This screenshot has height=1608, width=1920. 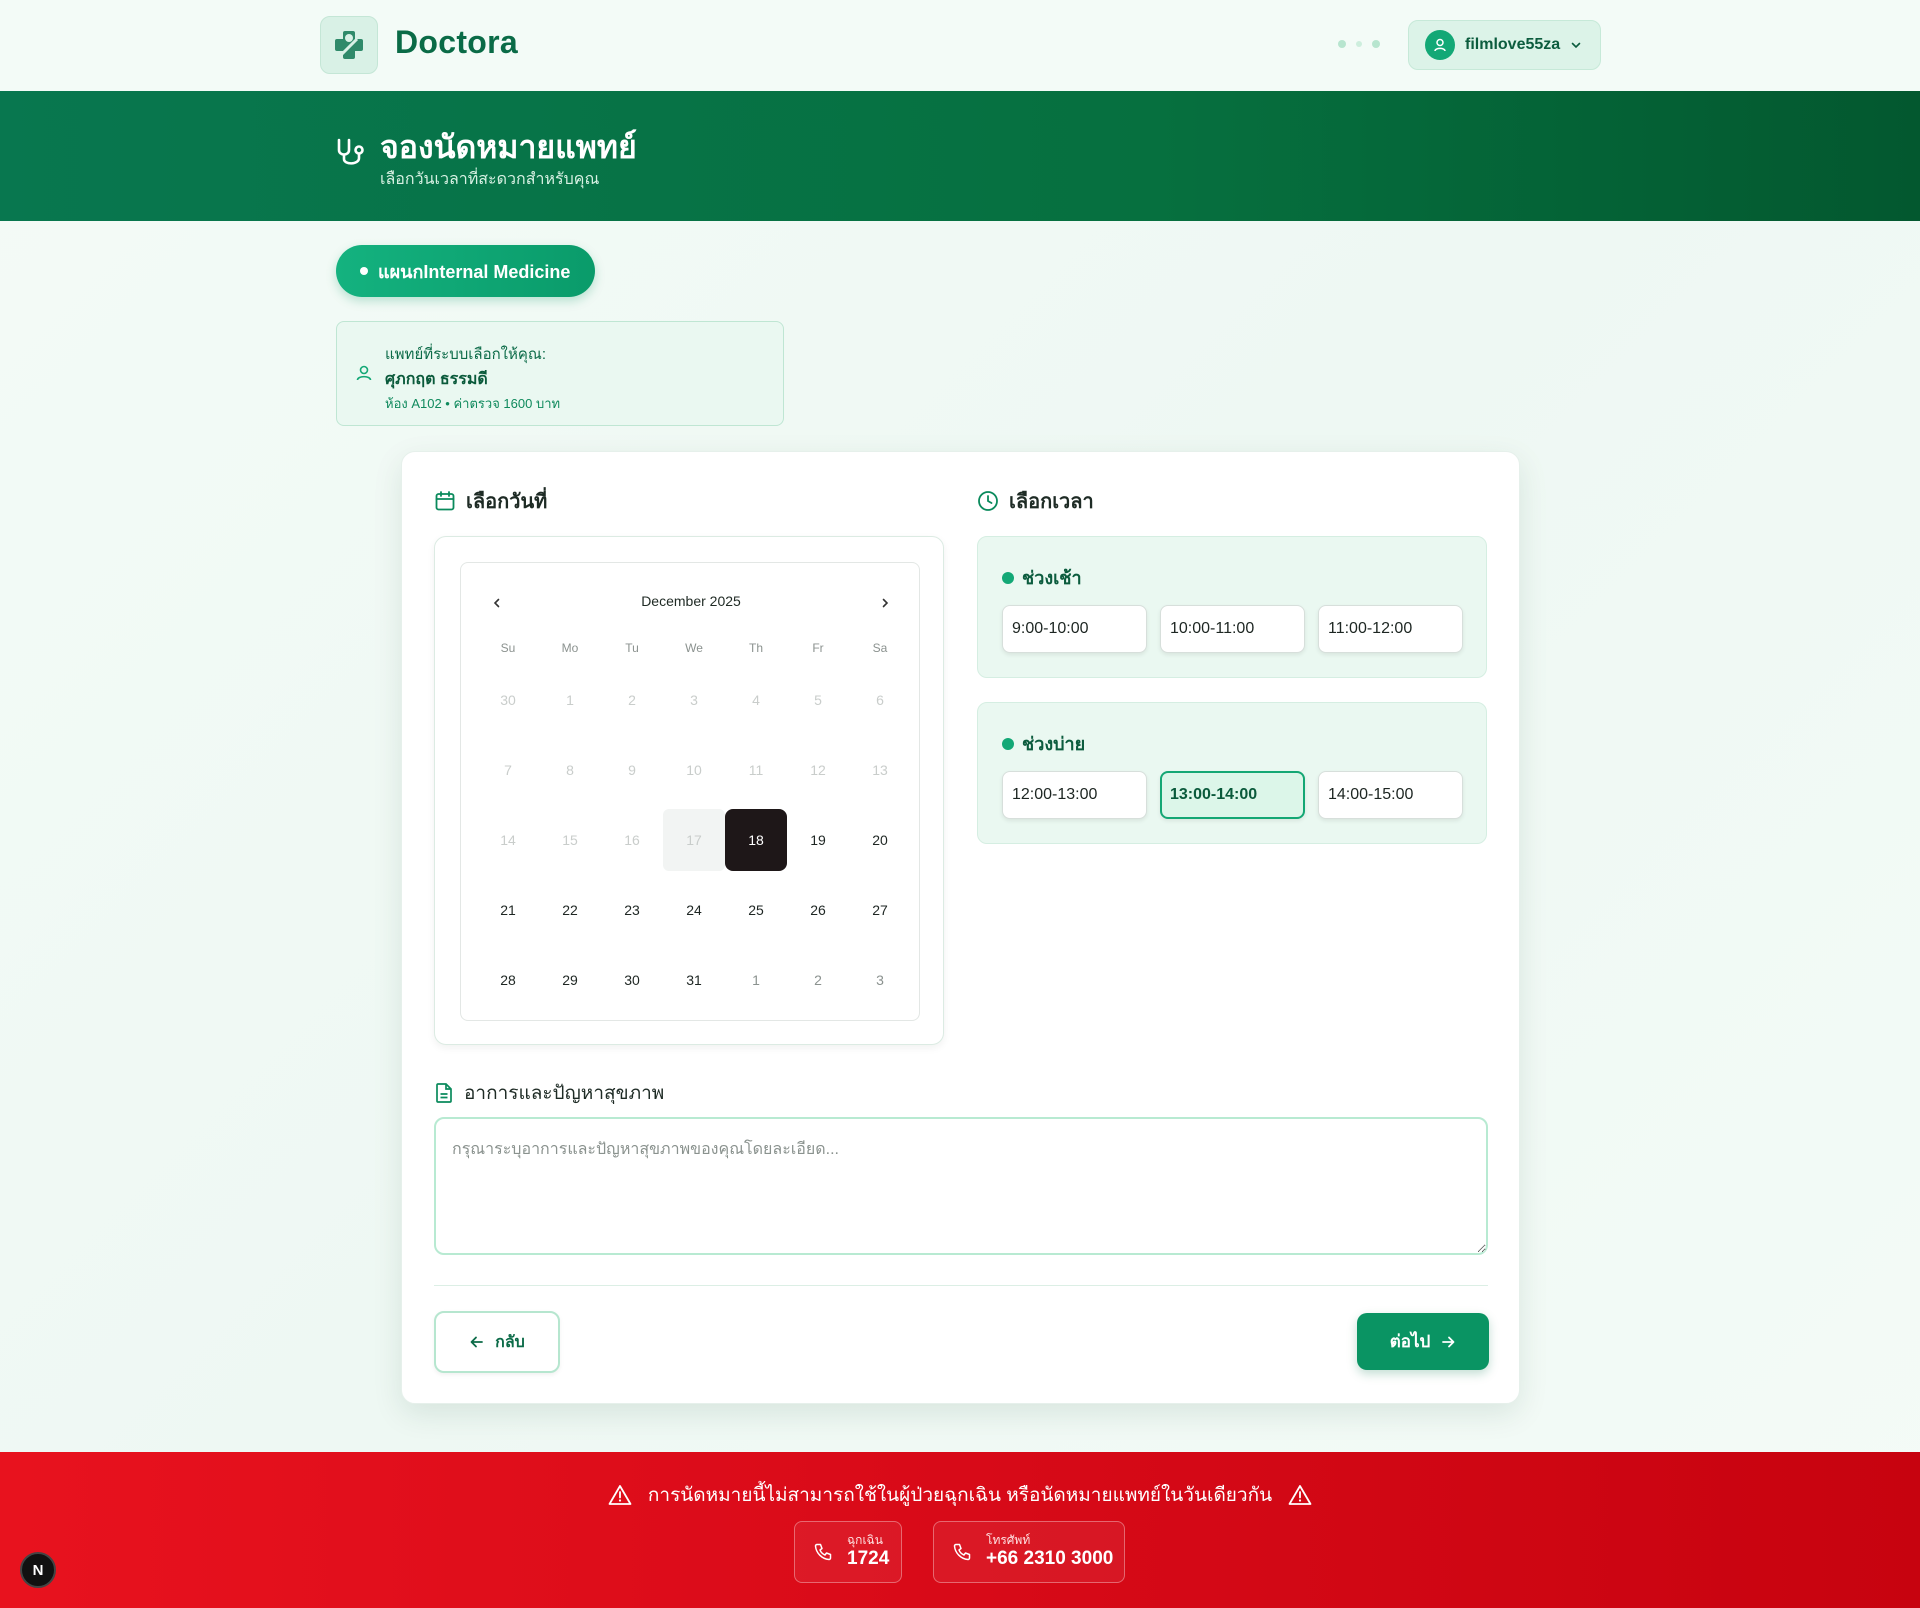 I want to click on time-slot-selected: 13:00-14:00, so click(x=1232, y=795).